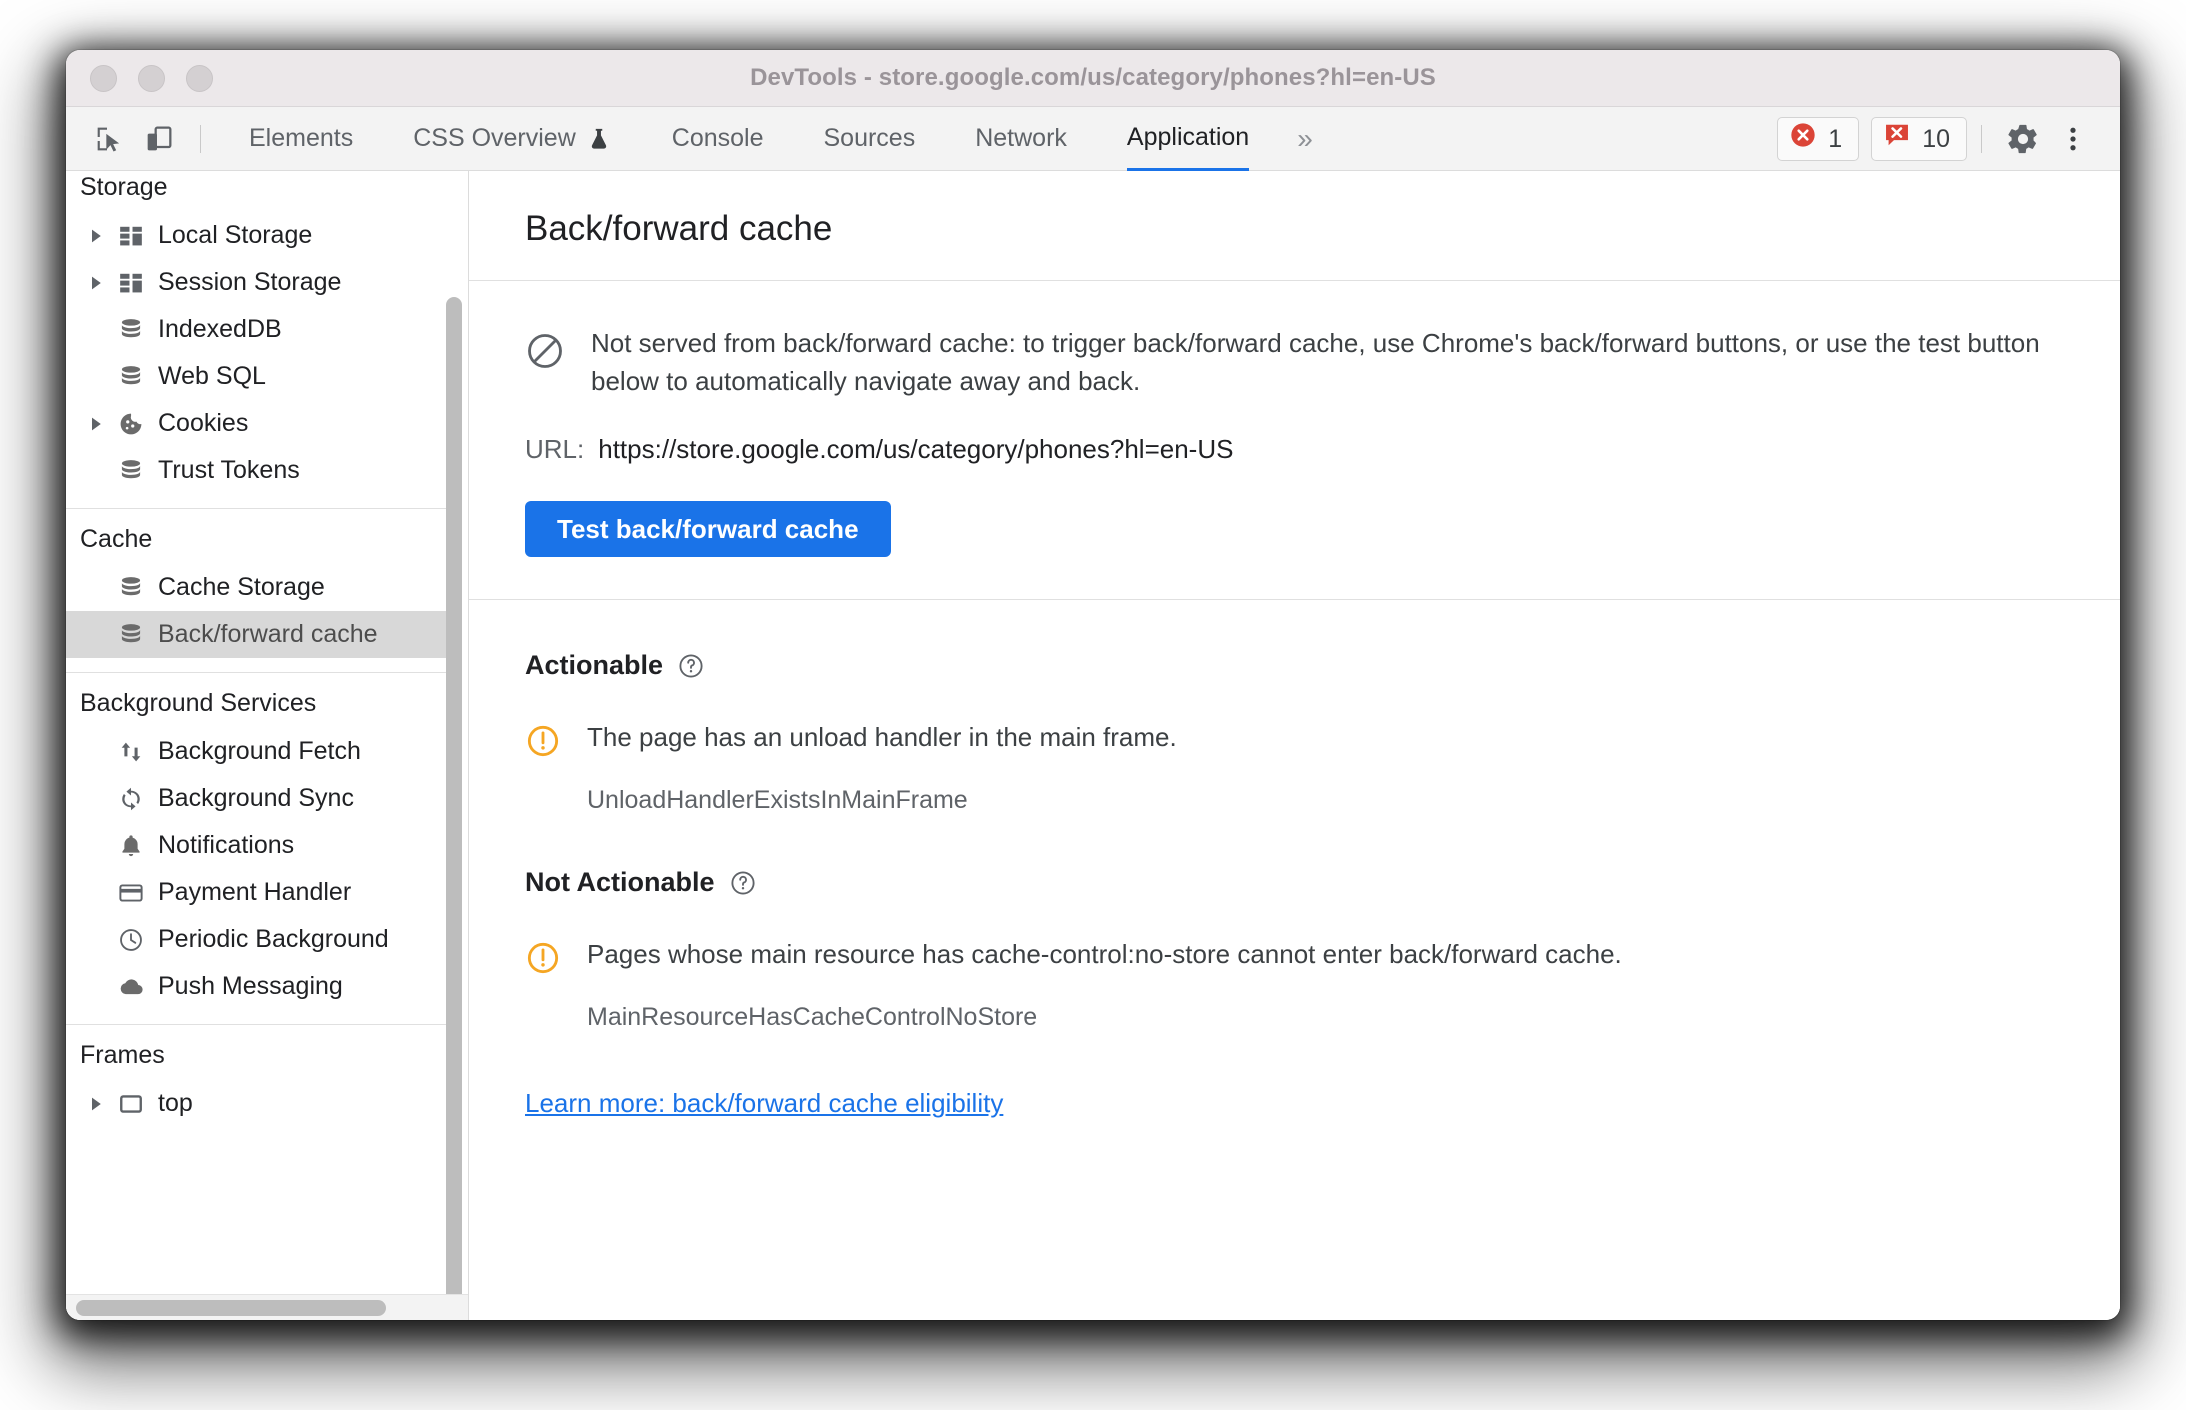 The image size is (2186, 1410). What do you see at coordinates (131, 236) in the screenshot?
I see `table-icon` at bounding box center [131, 236].